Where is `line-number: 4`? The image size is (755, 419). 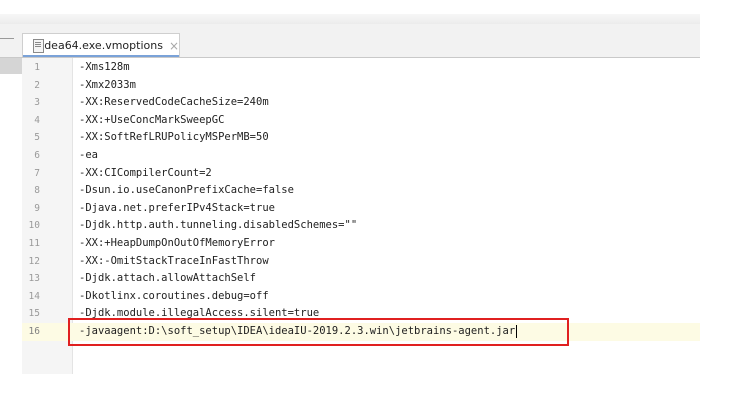
line-number: 4 is located at coordinates (37, 120).